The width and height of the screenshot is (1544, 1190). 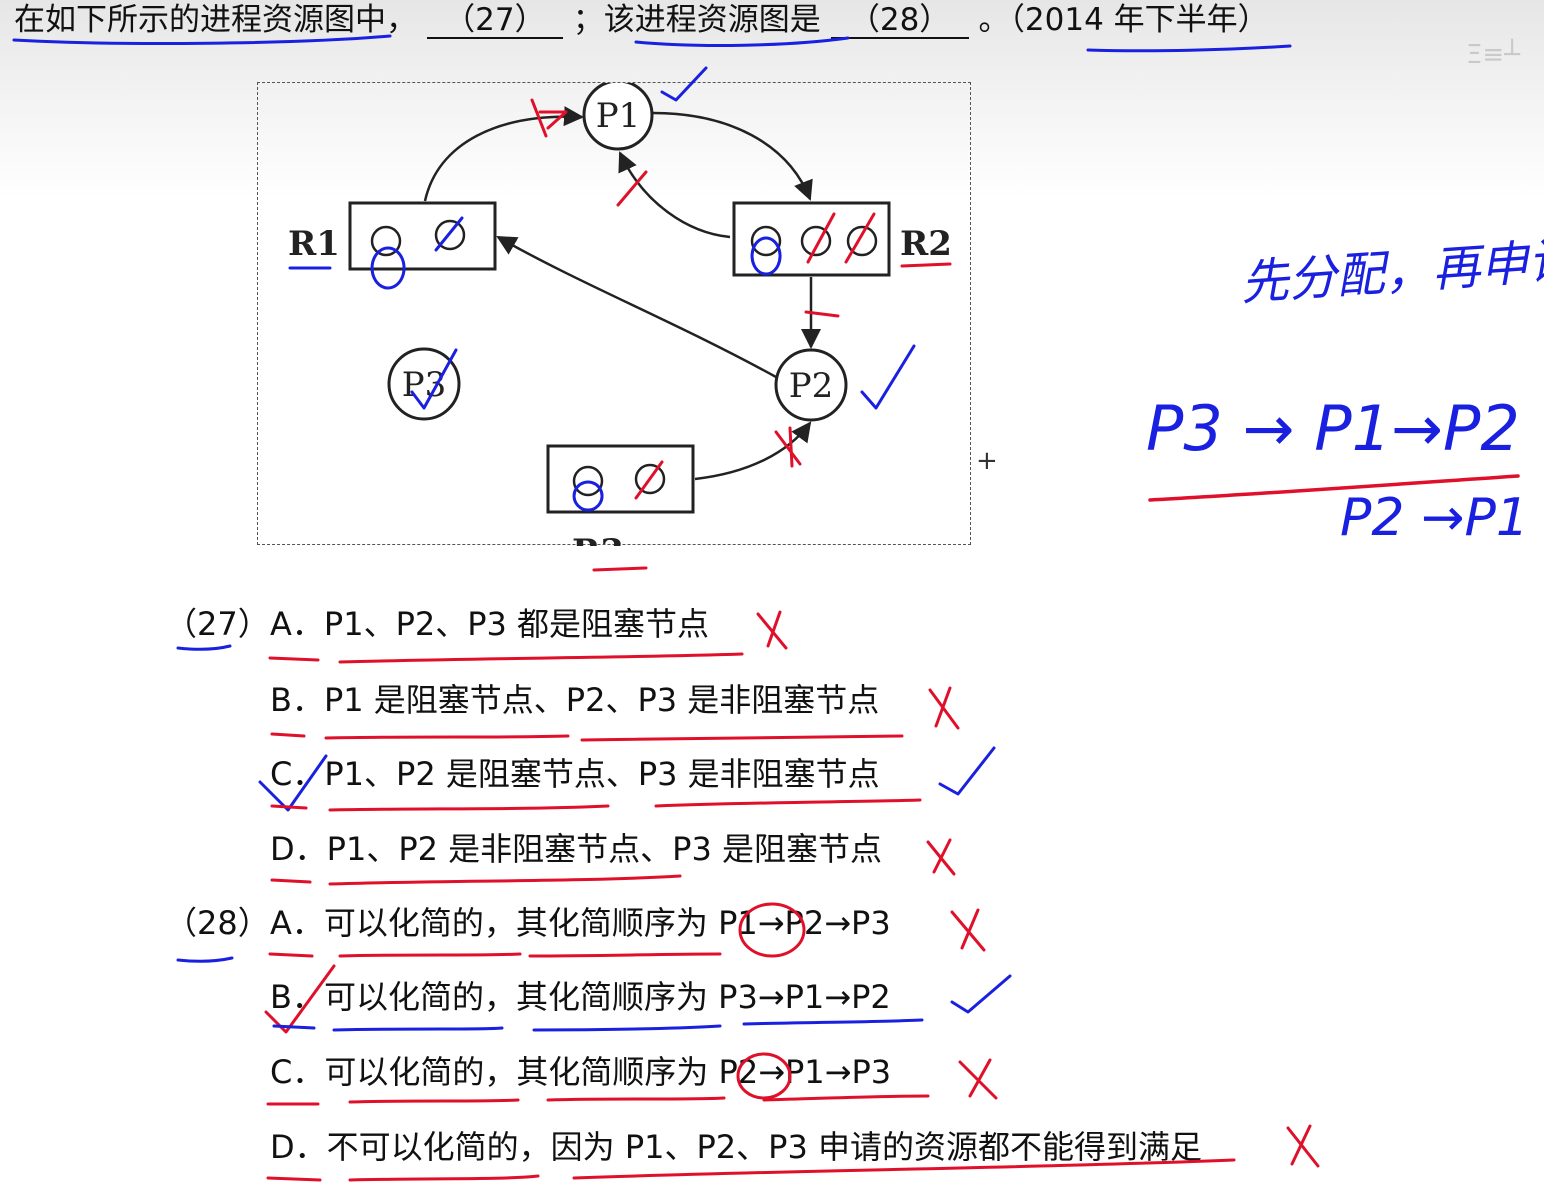 I want to click on edge-r3-p2, so click(x=753, y=451).